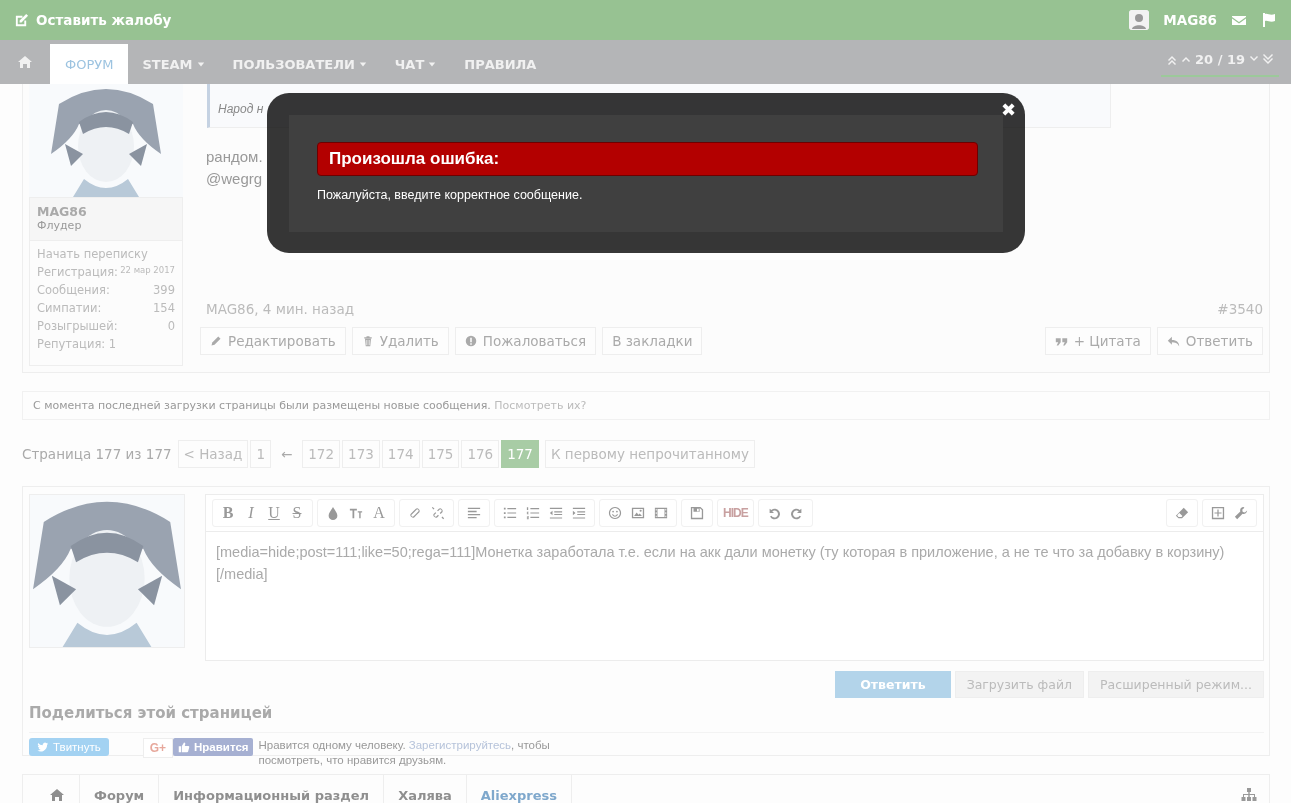 The height and width of the screenshot is (803, 1291). What do you see at coordinates (228, 513) in the screenshot?
I see `format-button: B` at bounding box center [228, 513].